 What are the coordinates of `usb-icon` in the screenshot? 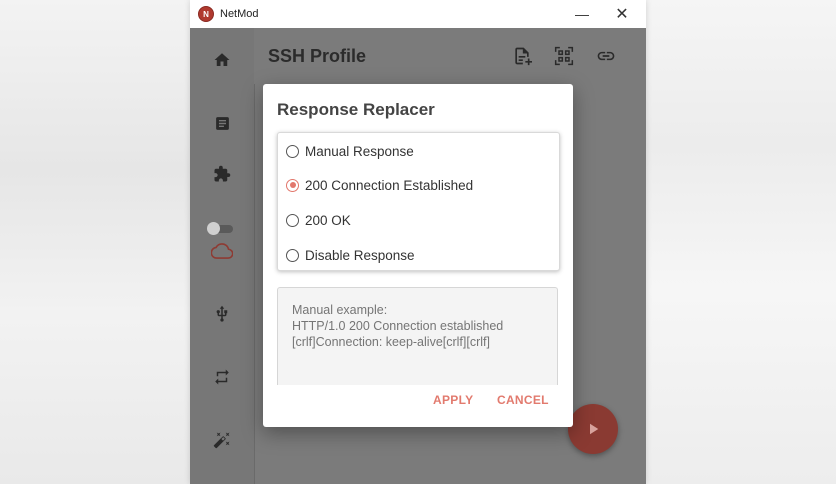 It's located at (222, 314).